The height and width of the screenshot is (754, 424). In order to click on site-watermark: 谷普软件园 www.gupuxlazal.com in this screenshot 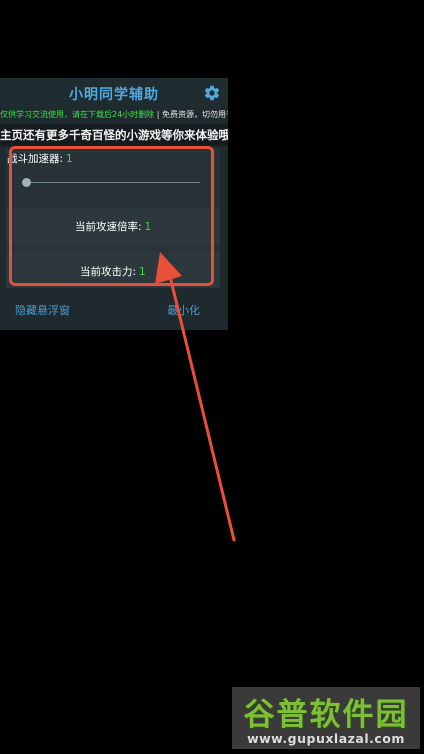, I will do `click(326, 718)`.